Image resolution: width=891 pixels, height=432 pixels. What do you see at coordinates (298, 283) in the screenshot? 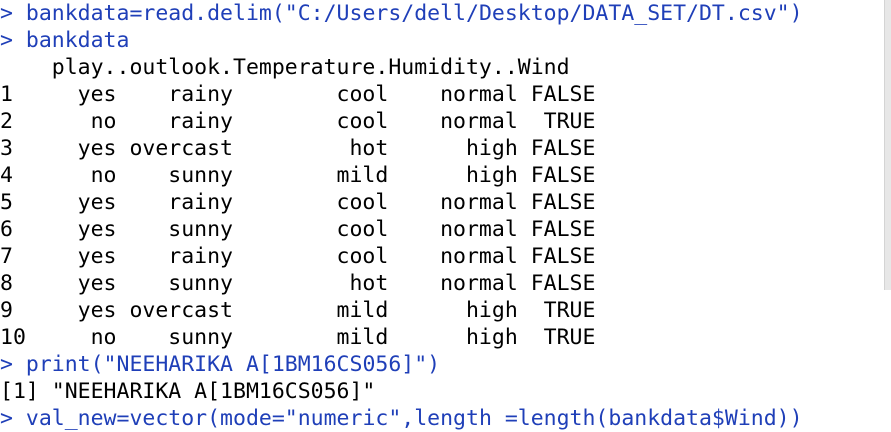
I see `table-row: 8 yes sunny hot normal FALSE` at bounding box center [298, 283].